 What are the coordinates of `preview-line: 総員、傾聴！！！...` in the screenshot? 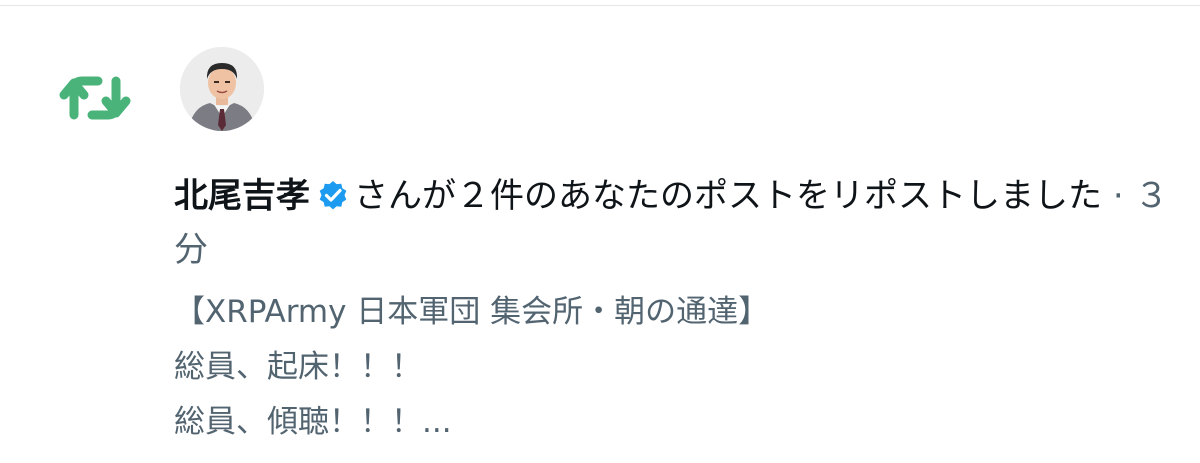 It's located at (313, 422).